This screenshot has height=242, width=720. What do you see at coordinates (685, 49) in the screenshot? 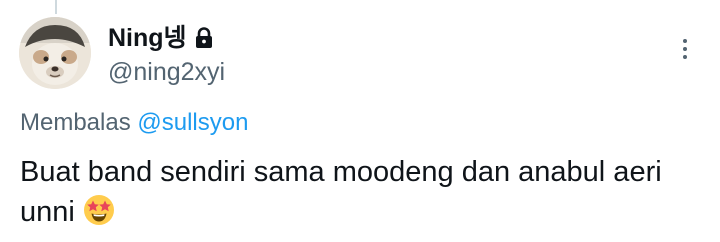
I see `more-options-icon` at bounding box center [685, 49].